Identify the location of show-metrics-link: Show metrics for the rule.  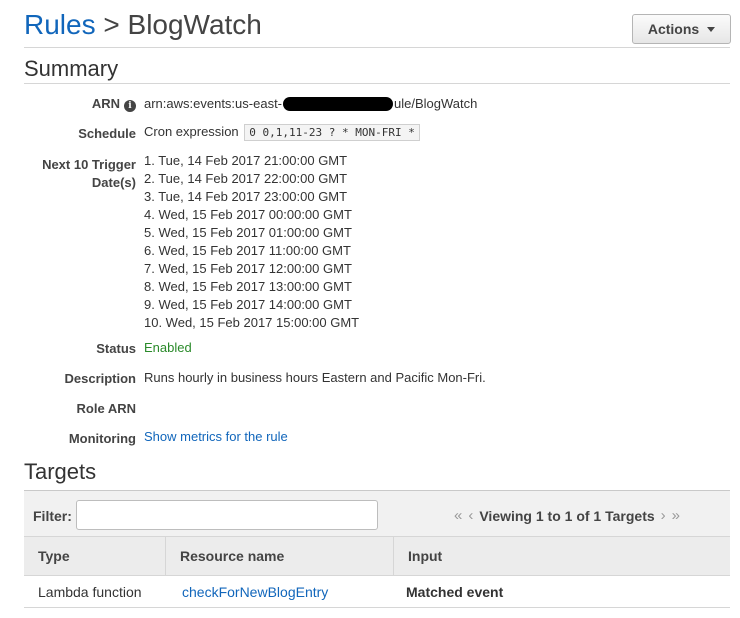
(216, 436).